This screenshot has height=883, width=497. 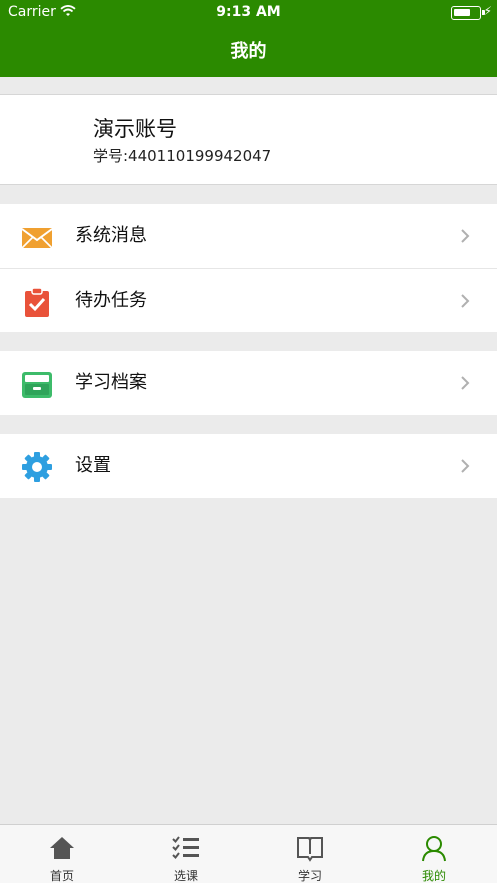 I want to click on menu-group-3: 设置, so click(x=248, y=466).